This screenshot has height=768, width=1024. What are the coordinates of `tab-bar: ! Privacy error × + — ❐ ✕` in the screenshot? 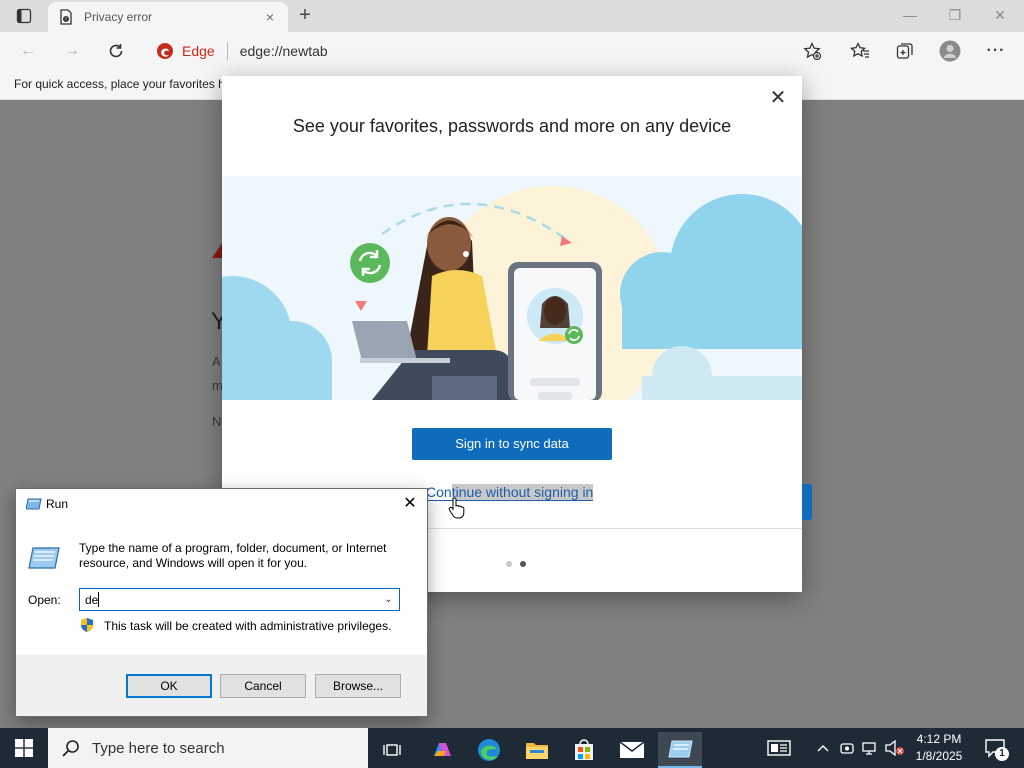 It's located at (512, 16).